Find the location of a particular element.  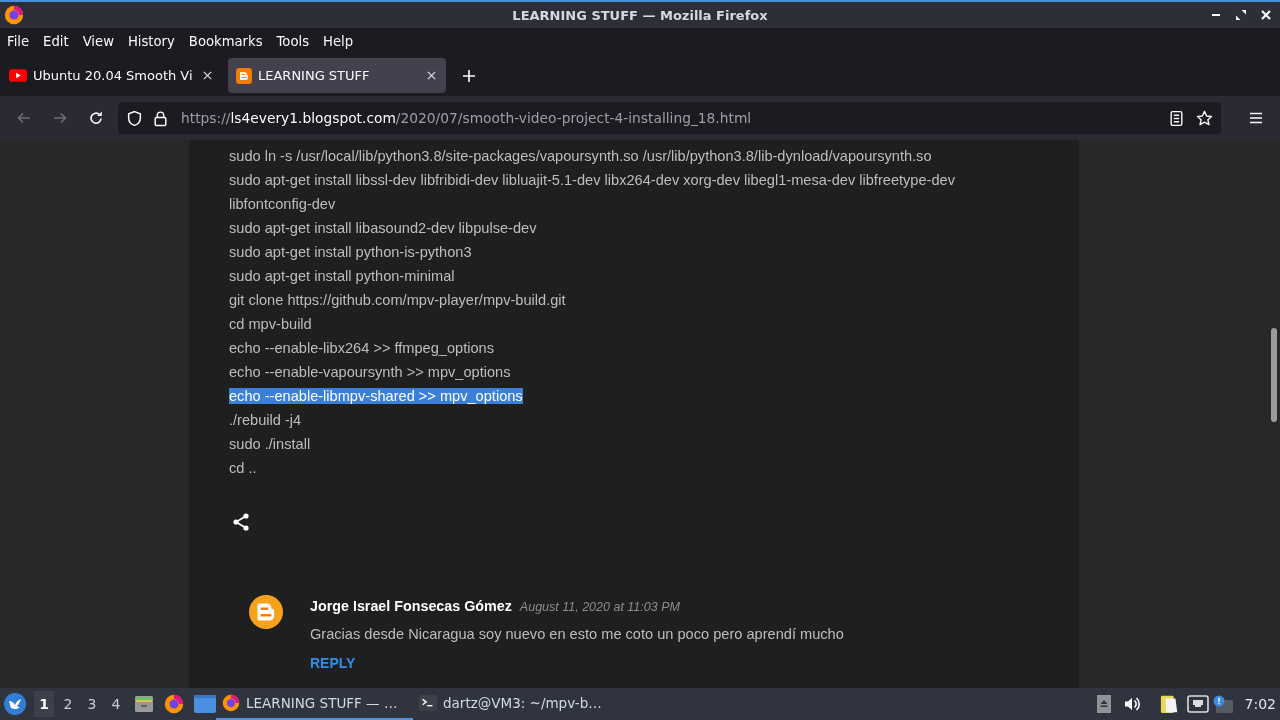

code-line: sudo ./install is located at coordinates (270, 444).